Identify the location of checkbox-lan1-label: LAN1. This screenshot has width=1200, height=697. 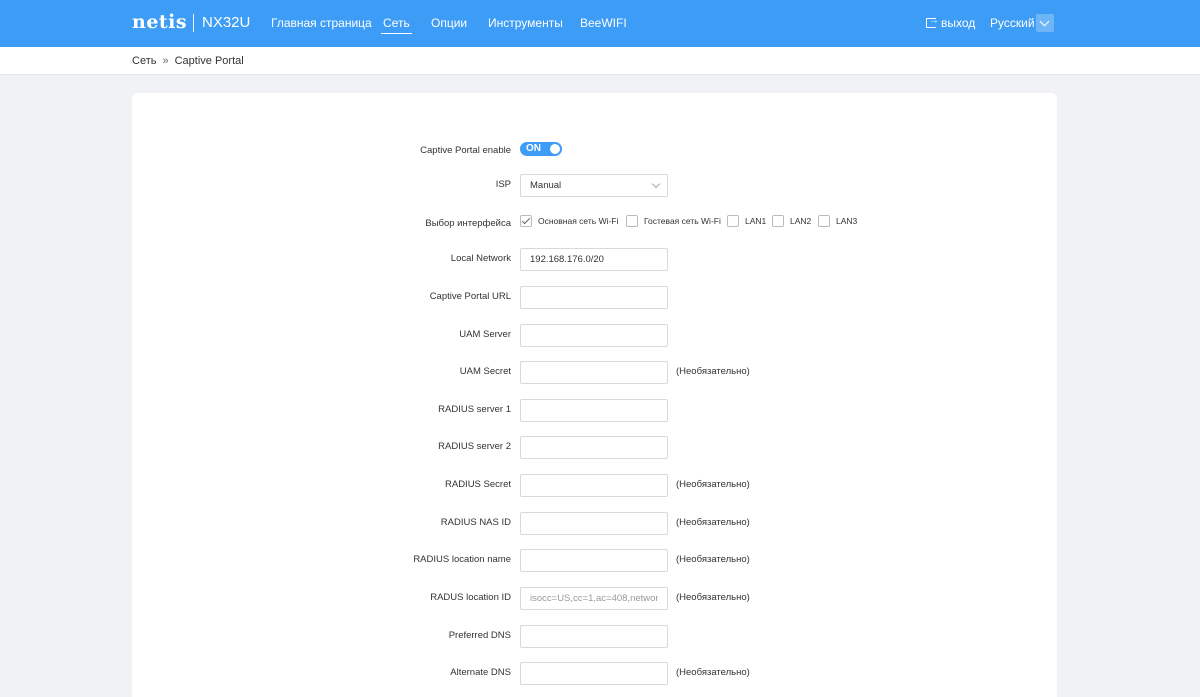
(756, 221).